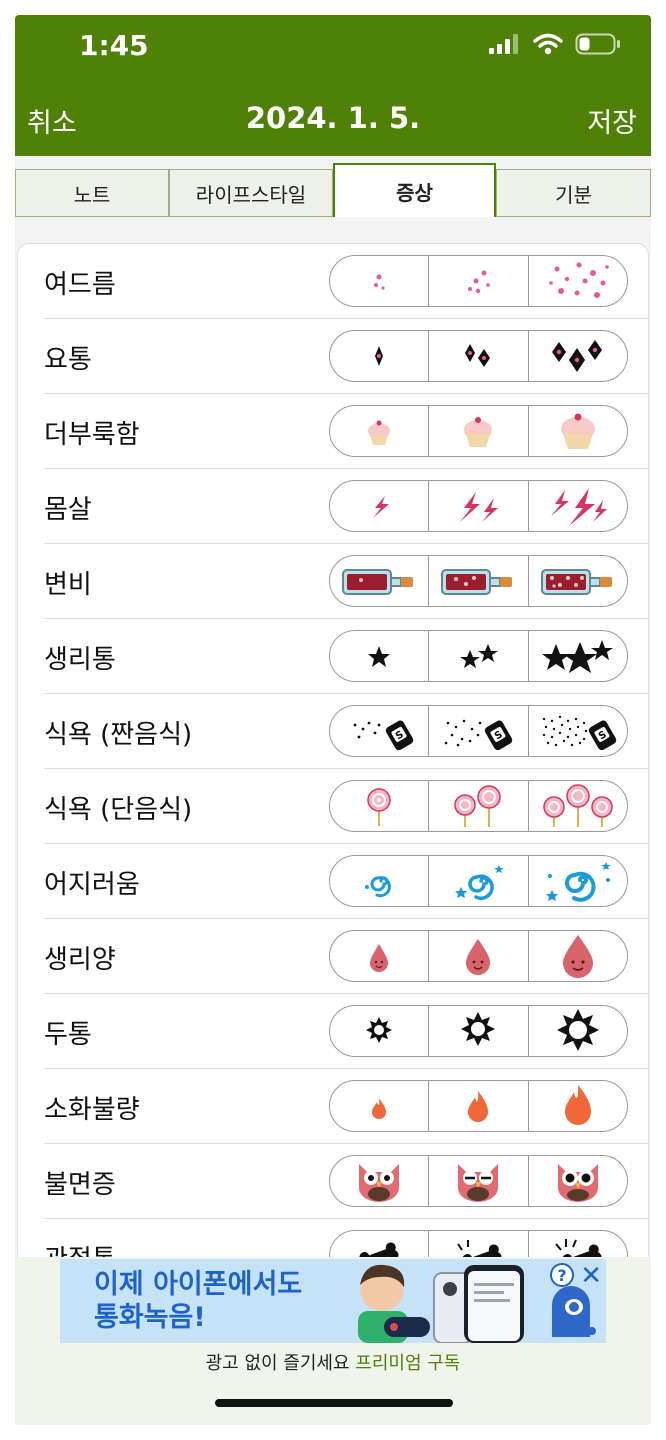 The height and width of the screenshot is (1440, 666). I want to click on ad-info-button: ?, so click(562, 1275).